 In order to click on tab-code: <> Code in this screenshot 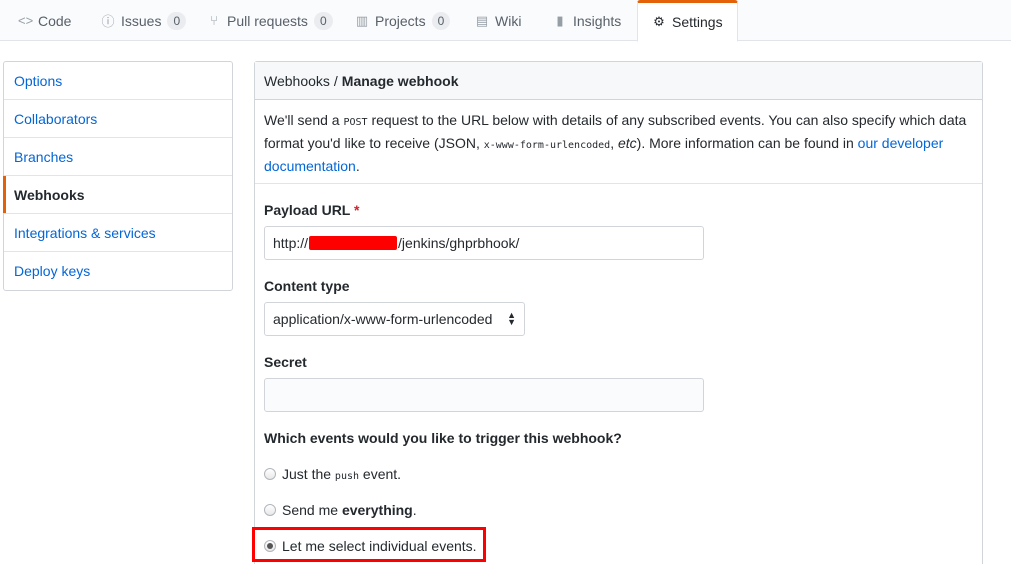, I will do `click(44, 20)`.